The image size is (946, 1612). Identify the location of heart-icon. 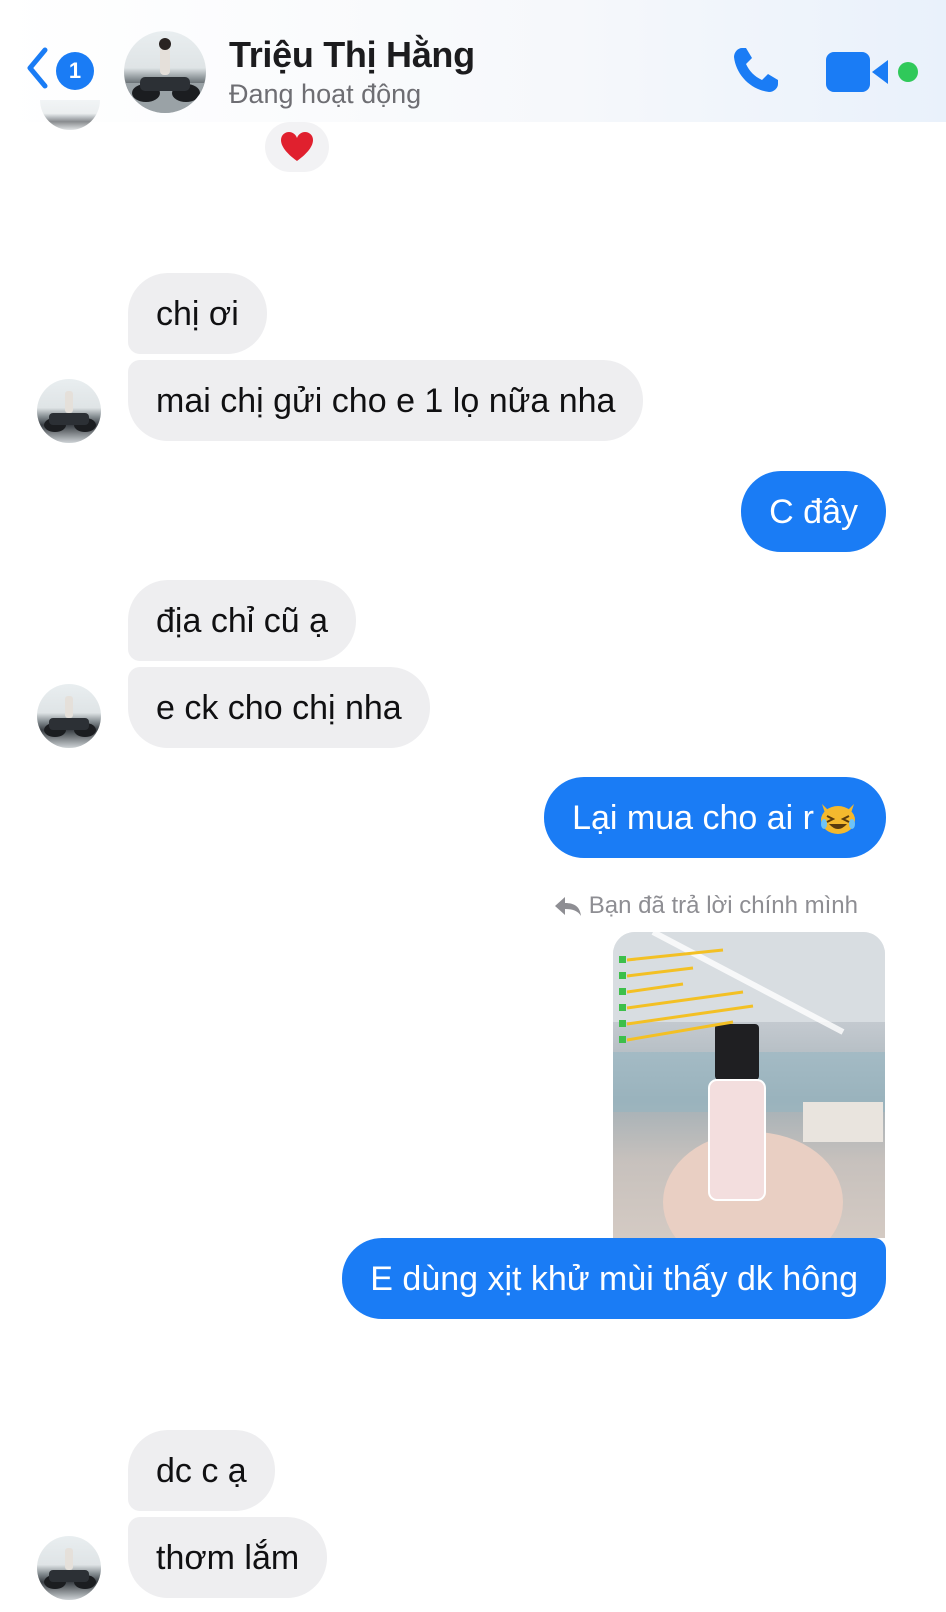
(297, 146).